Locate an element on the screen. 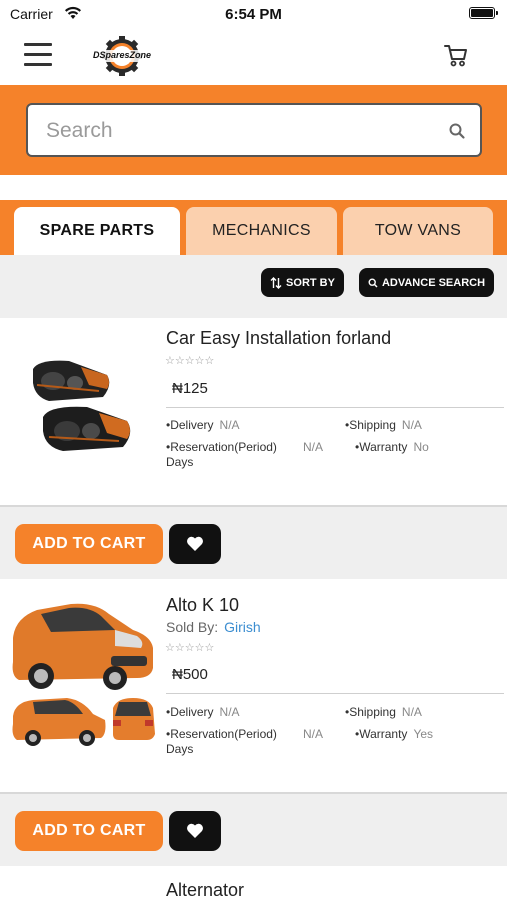  product-title: Alternator is located at coordinates (205, 890).